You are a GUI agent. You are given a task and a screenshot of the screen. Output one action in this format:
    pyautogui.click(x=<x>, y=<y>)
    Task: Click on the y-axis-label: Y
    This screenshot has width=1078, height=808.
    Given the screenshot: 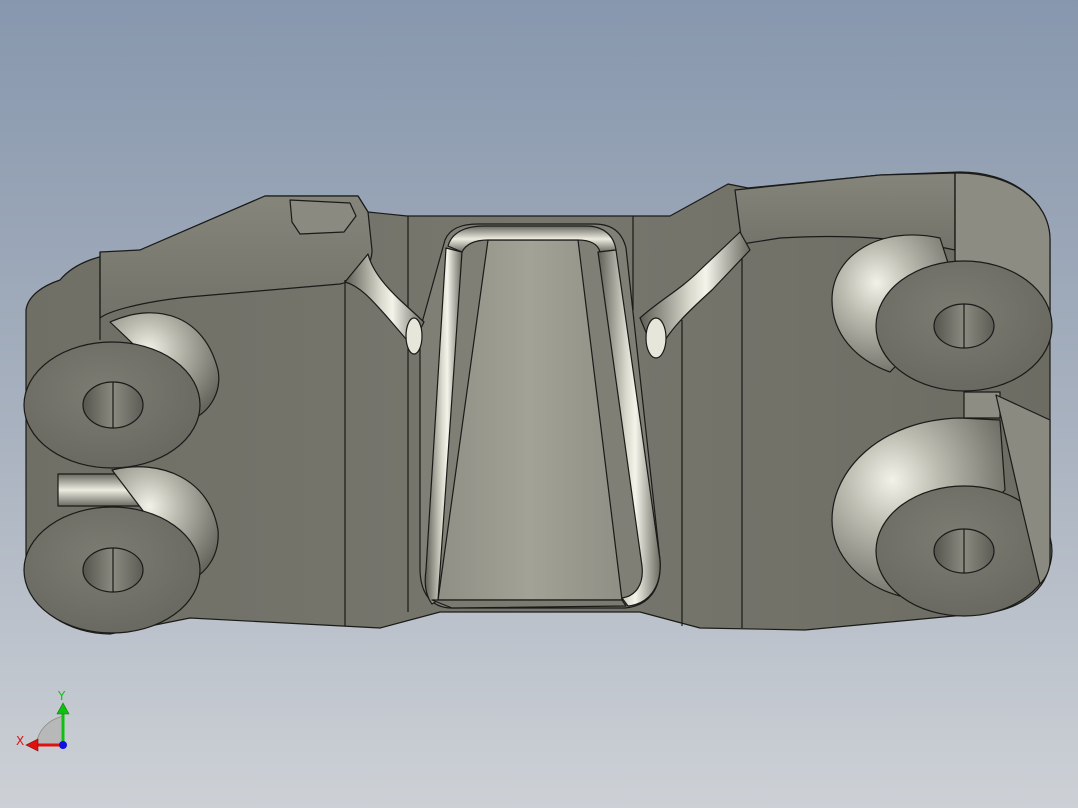 What is the action you would take?
    pyautogui.click(x=61, y=696)
    